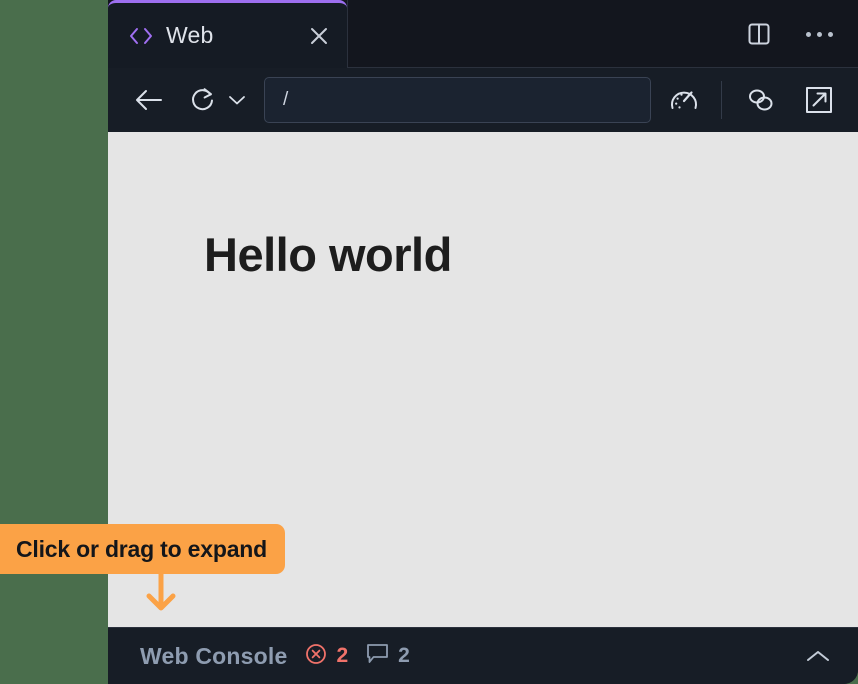 The height and width of the screenshot is (684, 858). What do you see at coordinates (404, 655) in the screenshot?
I see `message-count: 2` at bounding box center [404, 655].